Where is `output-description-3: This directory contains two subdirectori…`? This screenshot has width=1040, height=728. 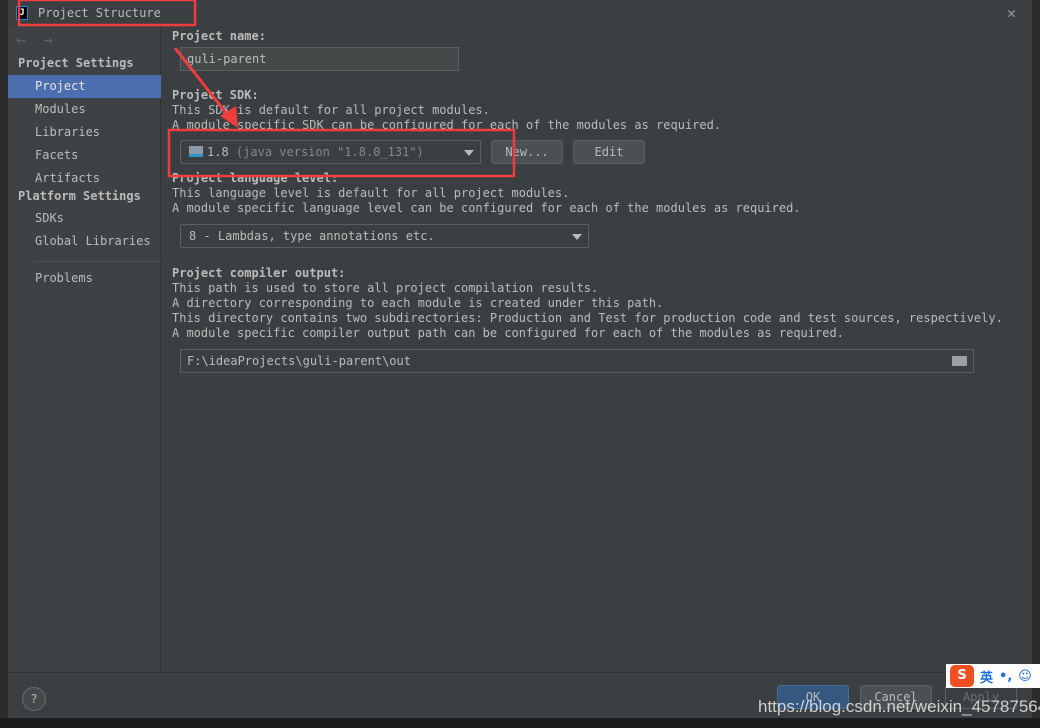
output-description-3: This directory contains two subdirectori… is located at coordinates (587, 318).